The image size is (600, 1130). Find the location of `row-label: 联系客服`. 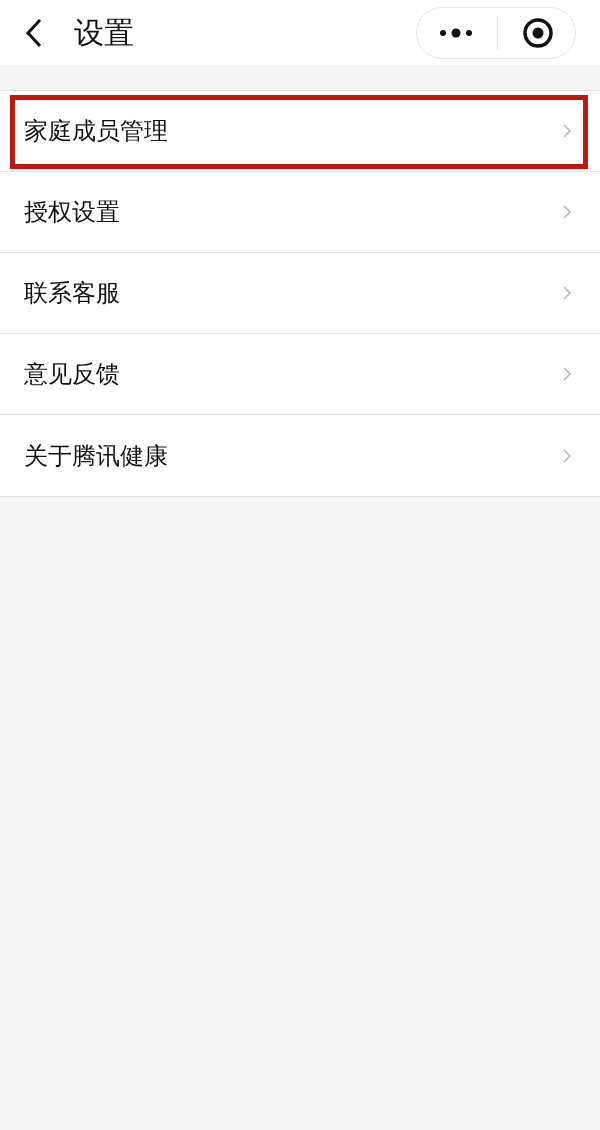

row-label: 联系客服 is located at coordinates (72, 293).